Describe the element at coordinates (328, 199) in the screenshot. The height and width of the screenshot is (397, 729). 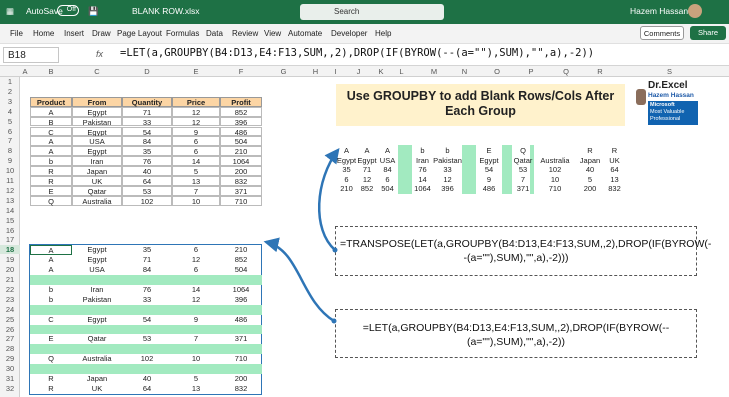
I see `arrow-to-transposed` at that location.